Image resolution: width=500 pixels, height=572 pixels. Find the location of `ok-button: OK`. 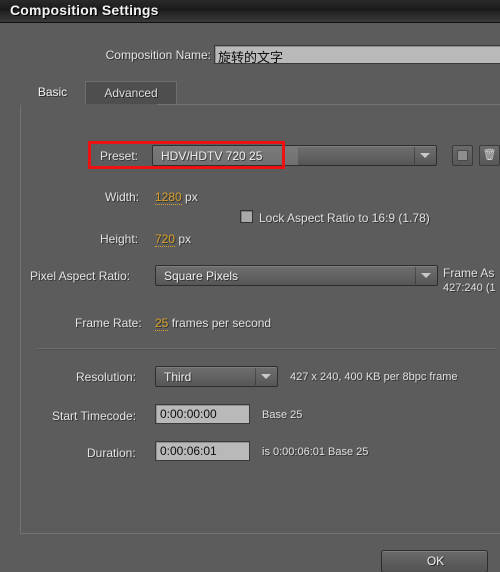

ok-button: OK is located at coordinates (434, 561).